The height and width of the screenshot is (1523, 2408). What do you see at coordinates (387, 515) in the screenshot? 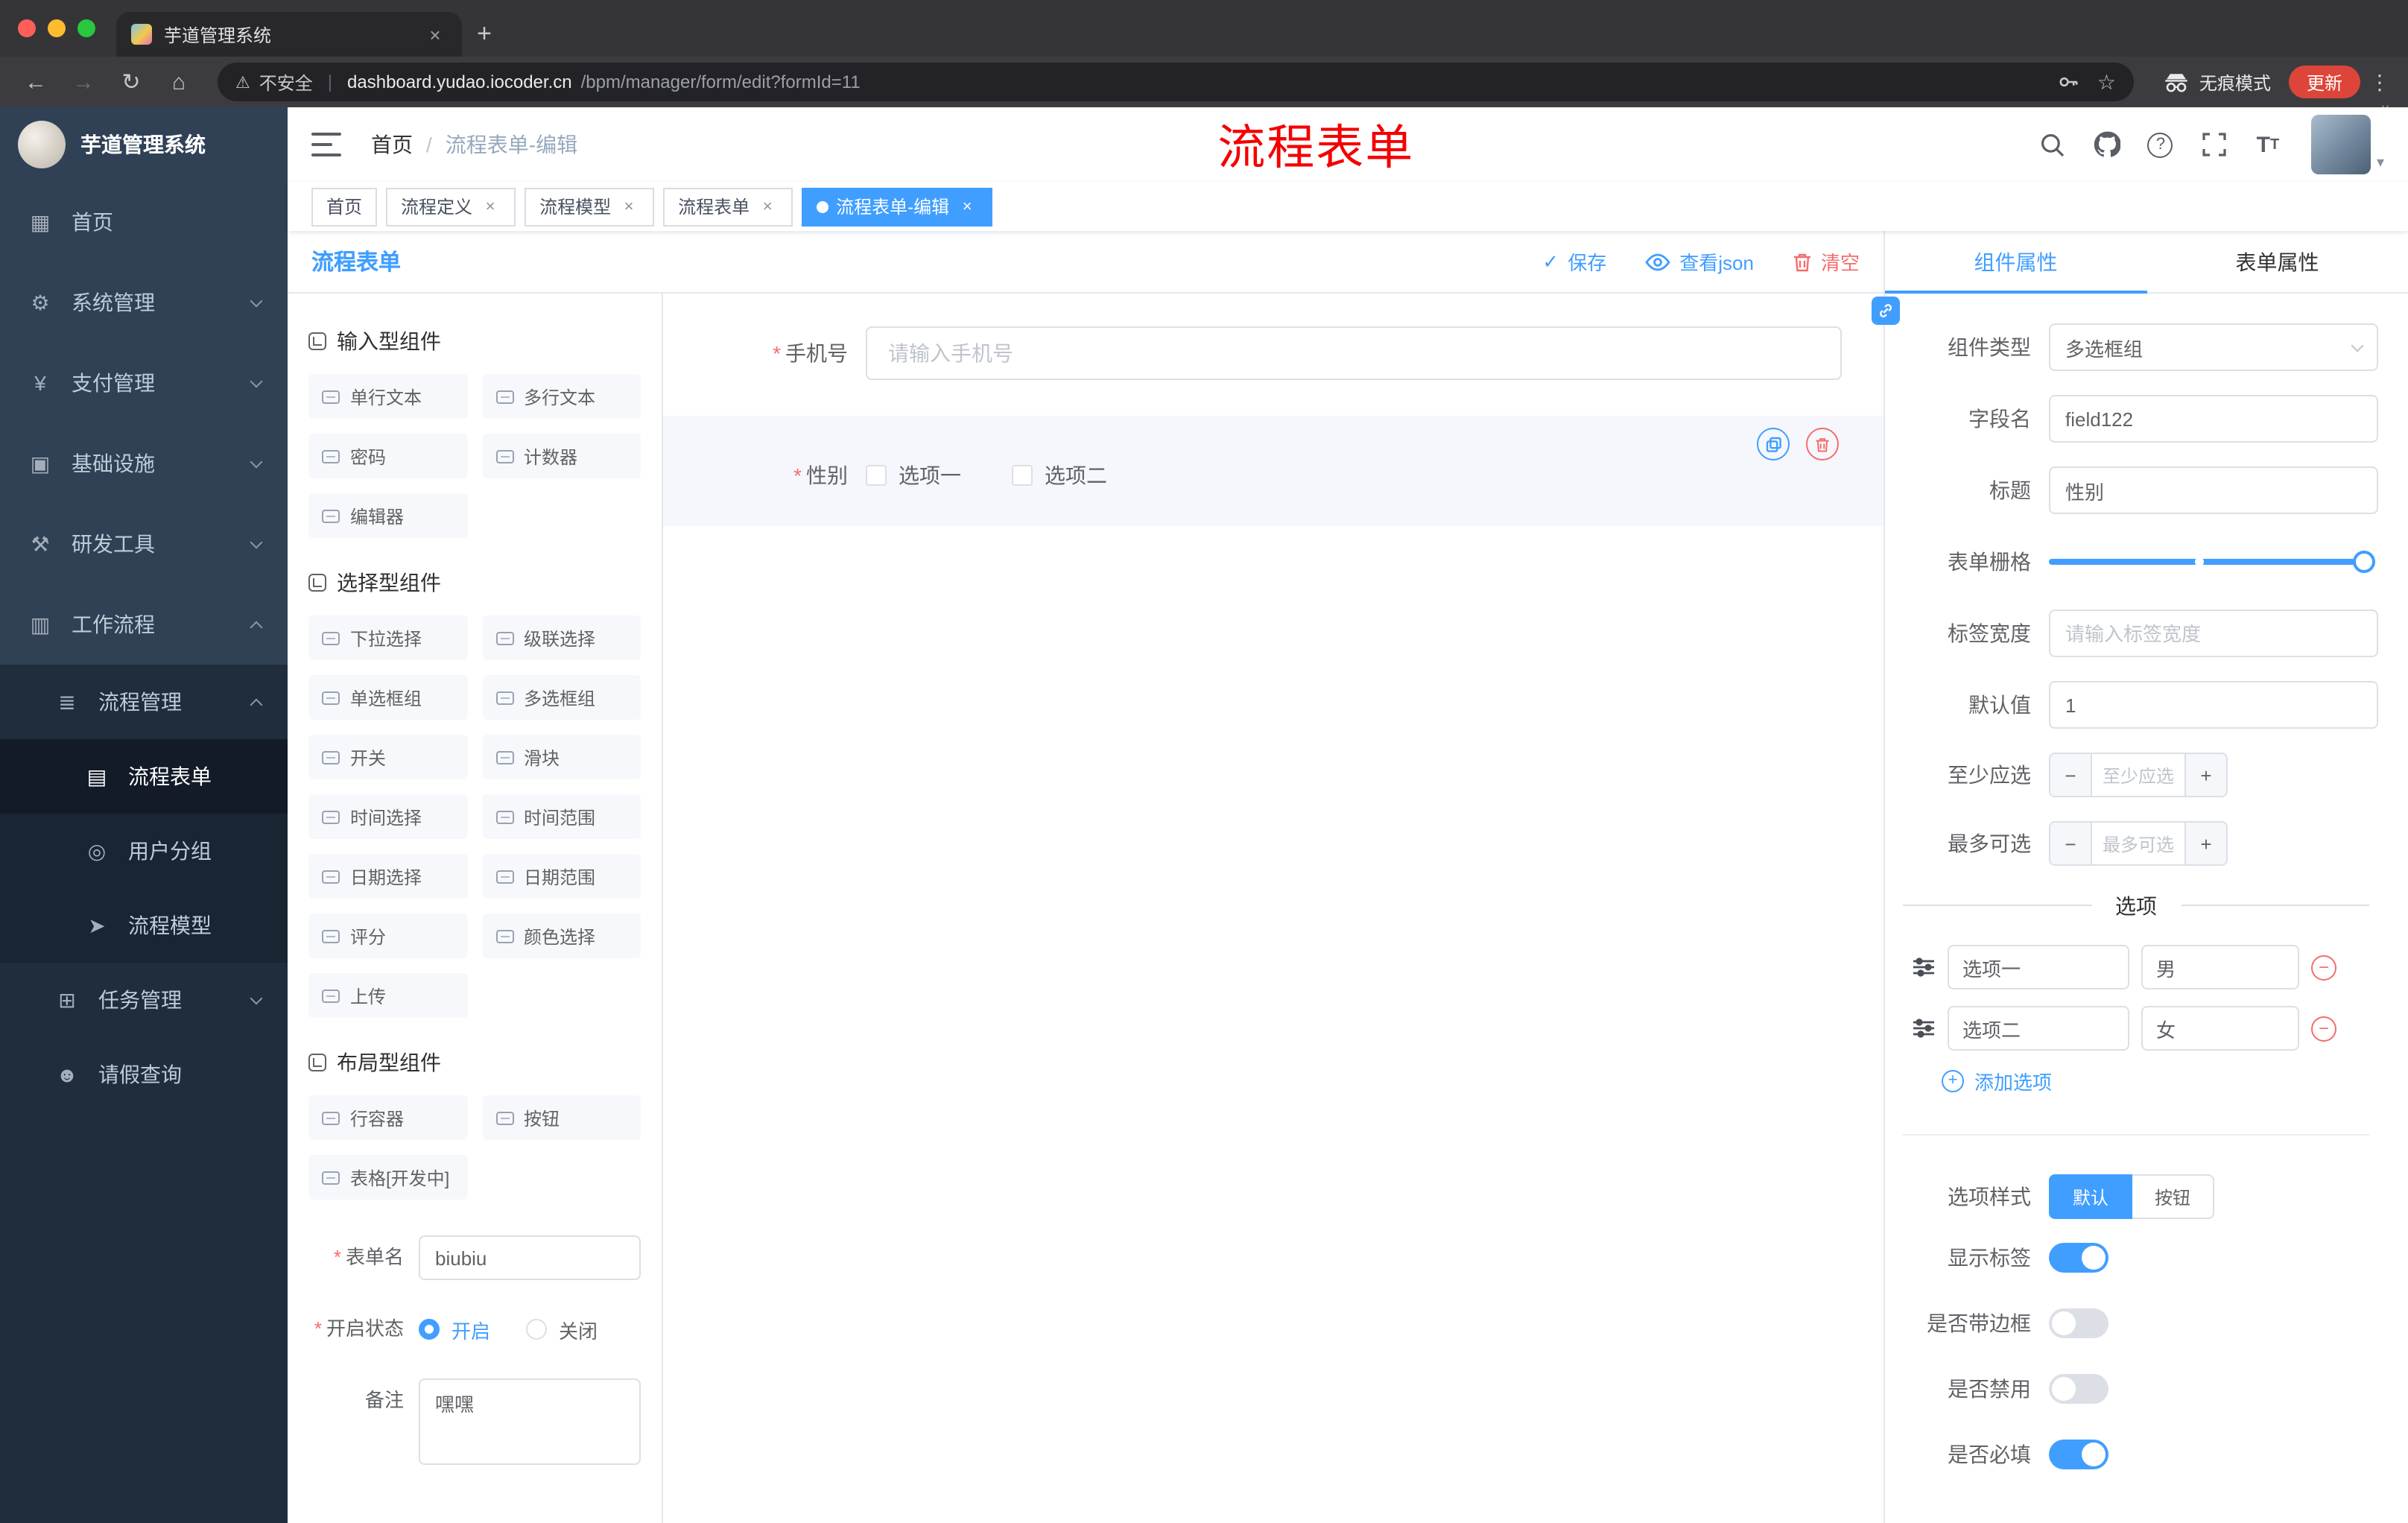
I see `palette-item-editor: 编辑器` at bounding box center [387, 515].